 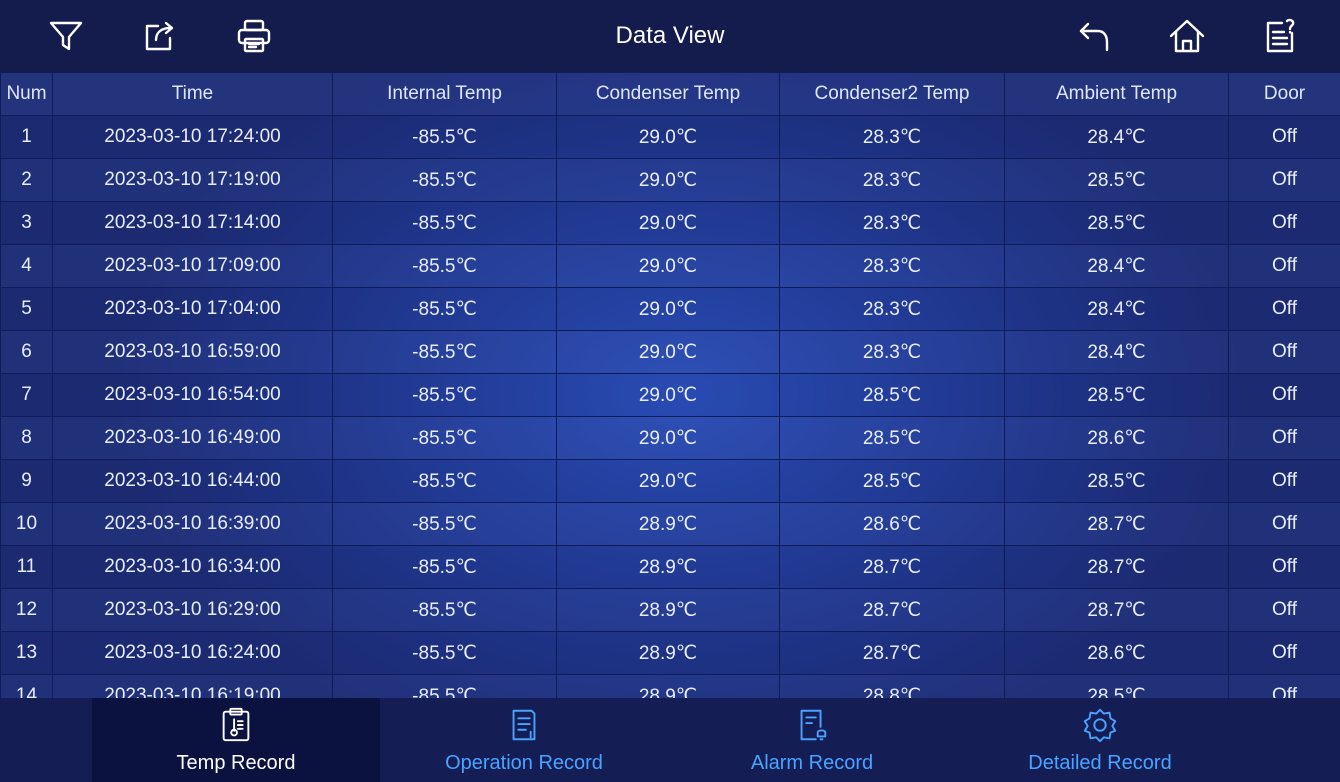 I want to click on nav-operation-record: Operation Record, so click(x=524, y=740).